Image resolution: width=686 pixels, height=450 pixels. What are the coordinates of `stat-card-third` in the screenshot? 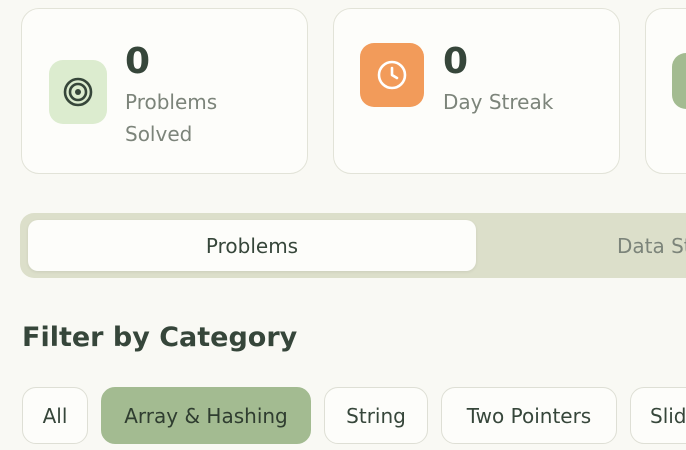 It's located at (665, 91).